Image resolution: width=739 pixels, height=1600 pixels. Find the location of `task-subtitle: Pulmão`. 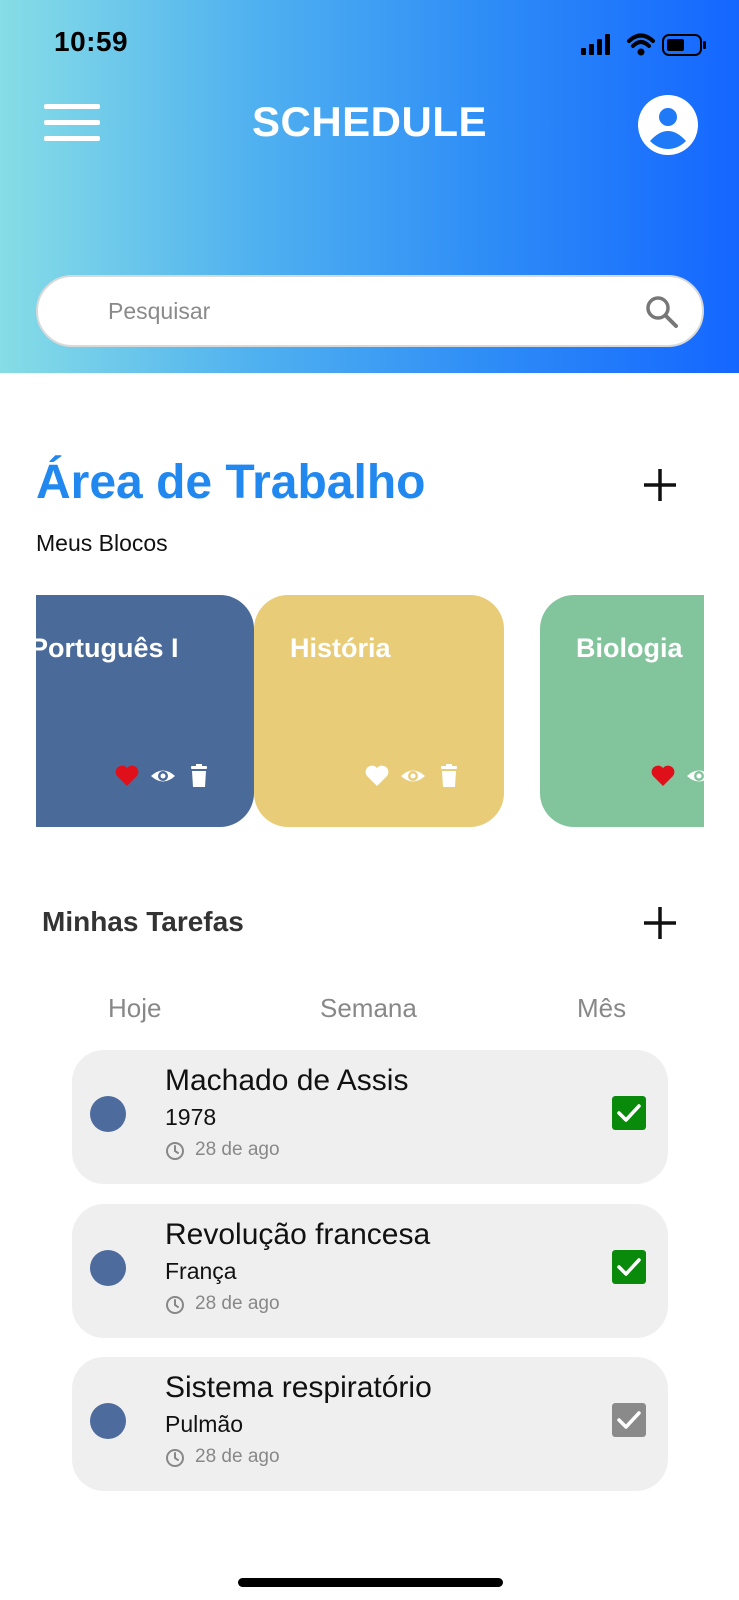

task-subtitle: Pulmão is located at coordinates (204, 1424).